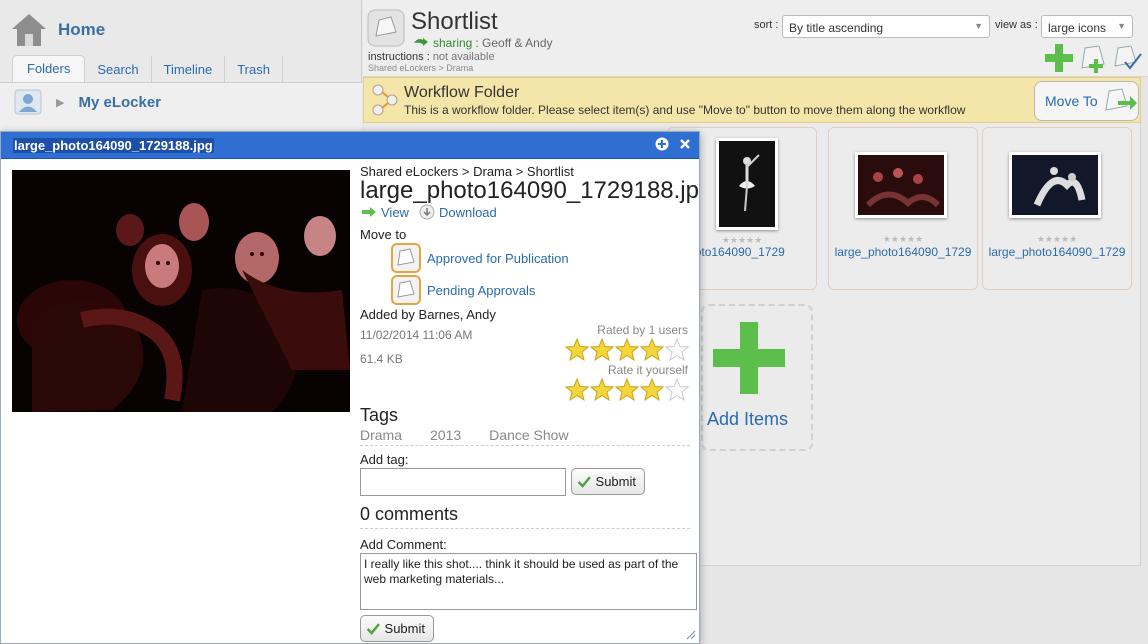  Describe the element at coordinates (662, 144) in the screenshot. I see `expand-icon` at that location.